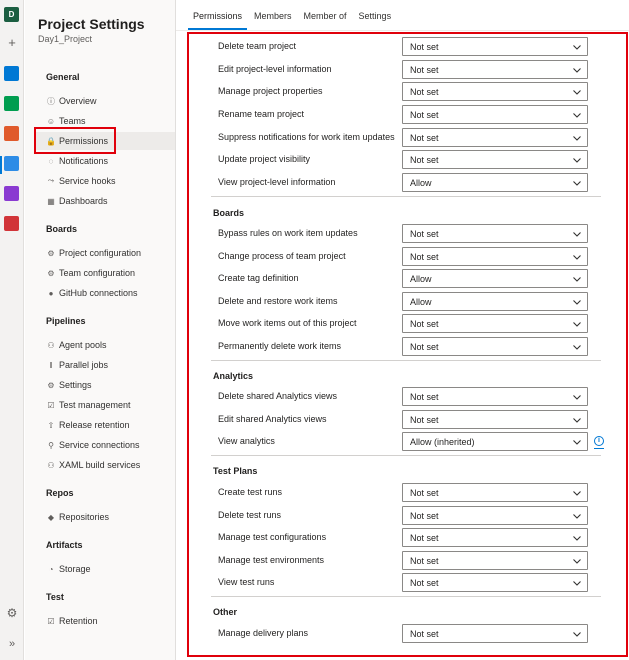 The width and height of the screenshot is (629, 660). I want to click on release-icon: ⇧, so click(51, 425).